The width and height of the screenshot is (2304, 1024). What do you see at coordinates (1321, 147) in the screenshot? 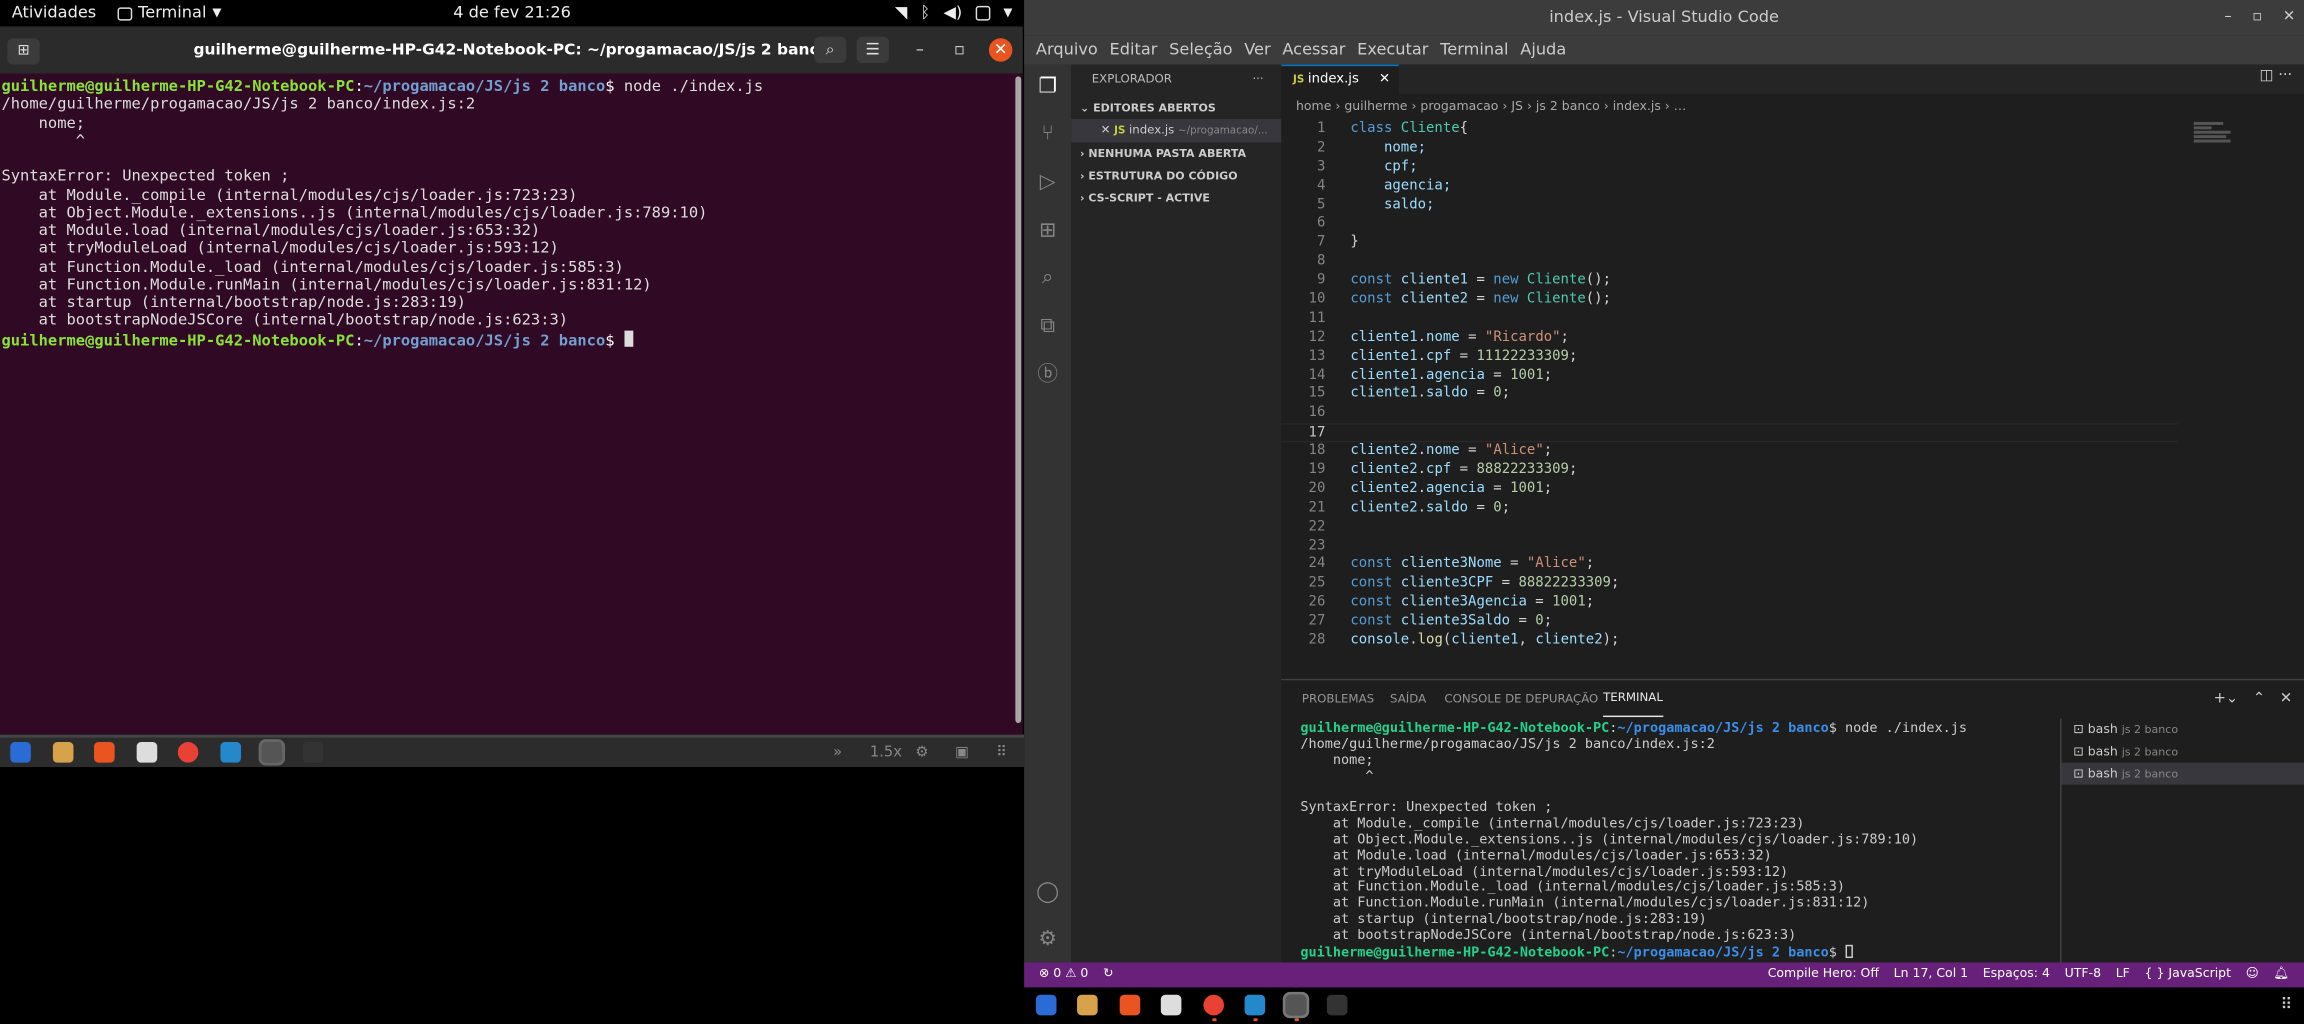
I see `line-number: 2` at bounding box center [1321, 147].